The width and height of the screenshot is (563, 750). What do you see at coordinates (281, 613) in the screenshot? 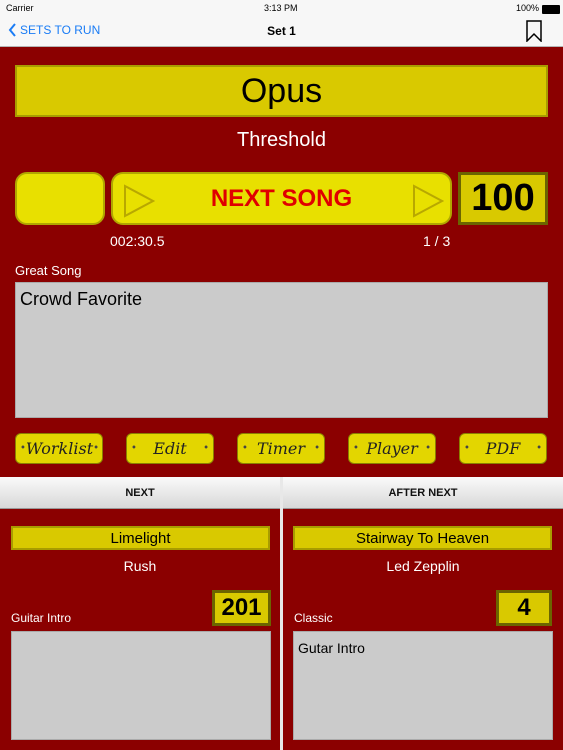
I see `panel-divider` at bounding box center [281, 613].